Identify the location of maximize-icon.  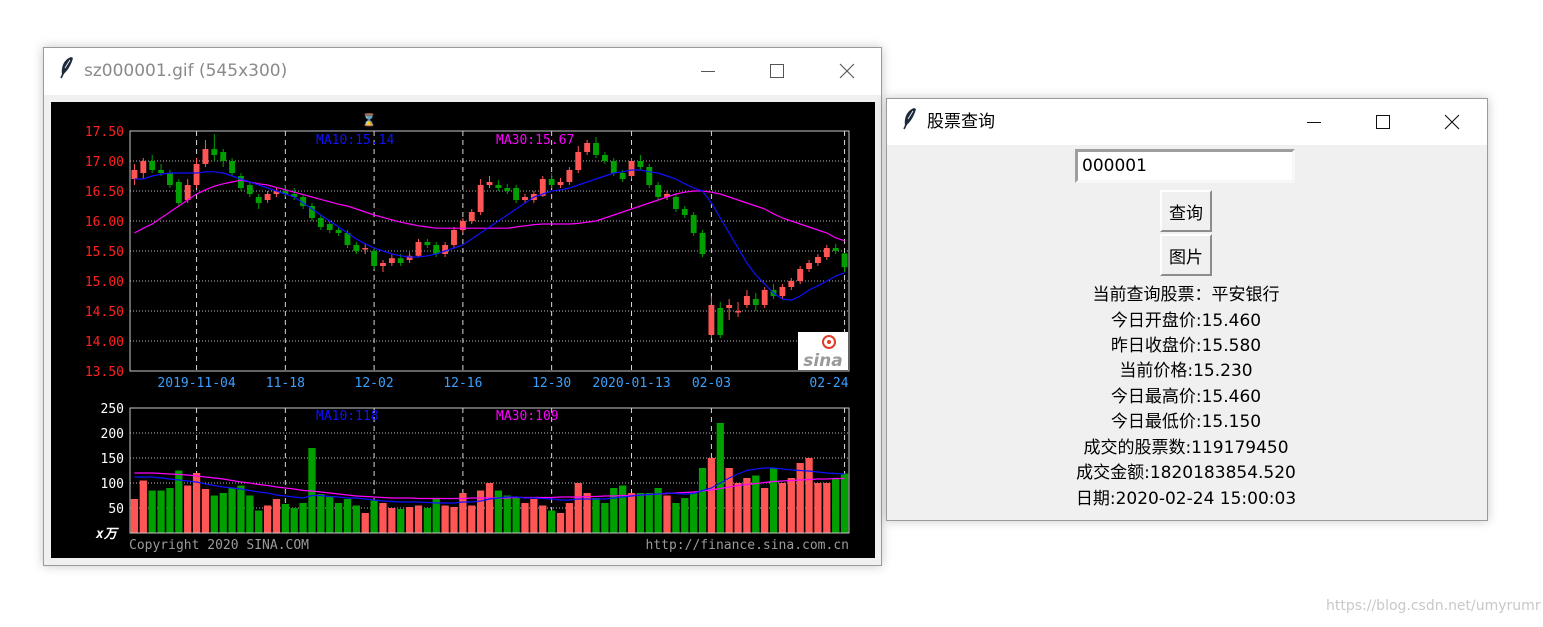
(777, 71).